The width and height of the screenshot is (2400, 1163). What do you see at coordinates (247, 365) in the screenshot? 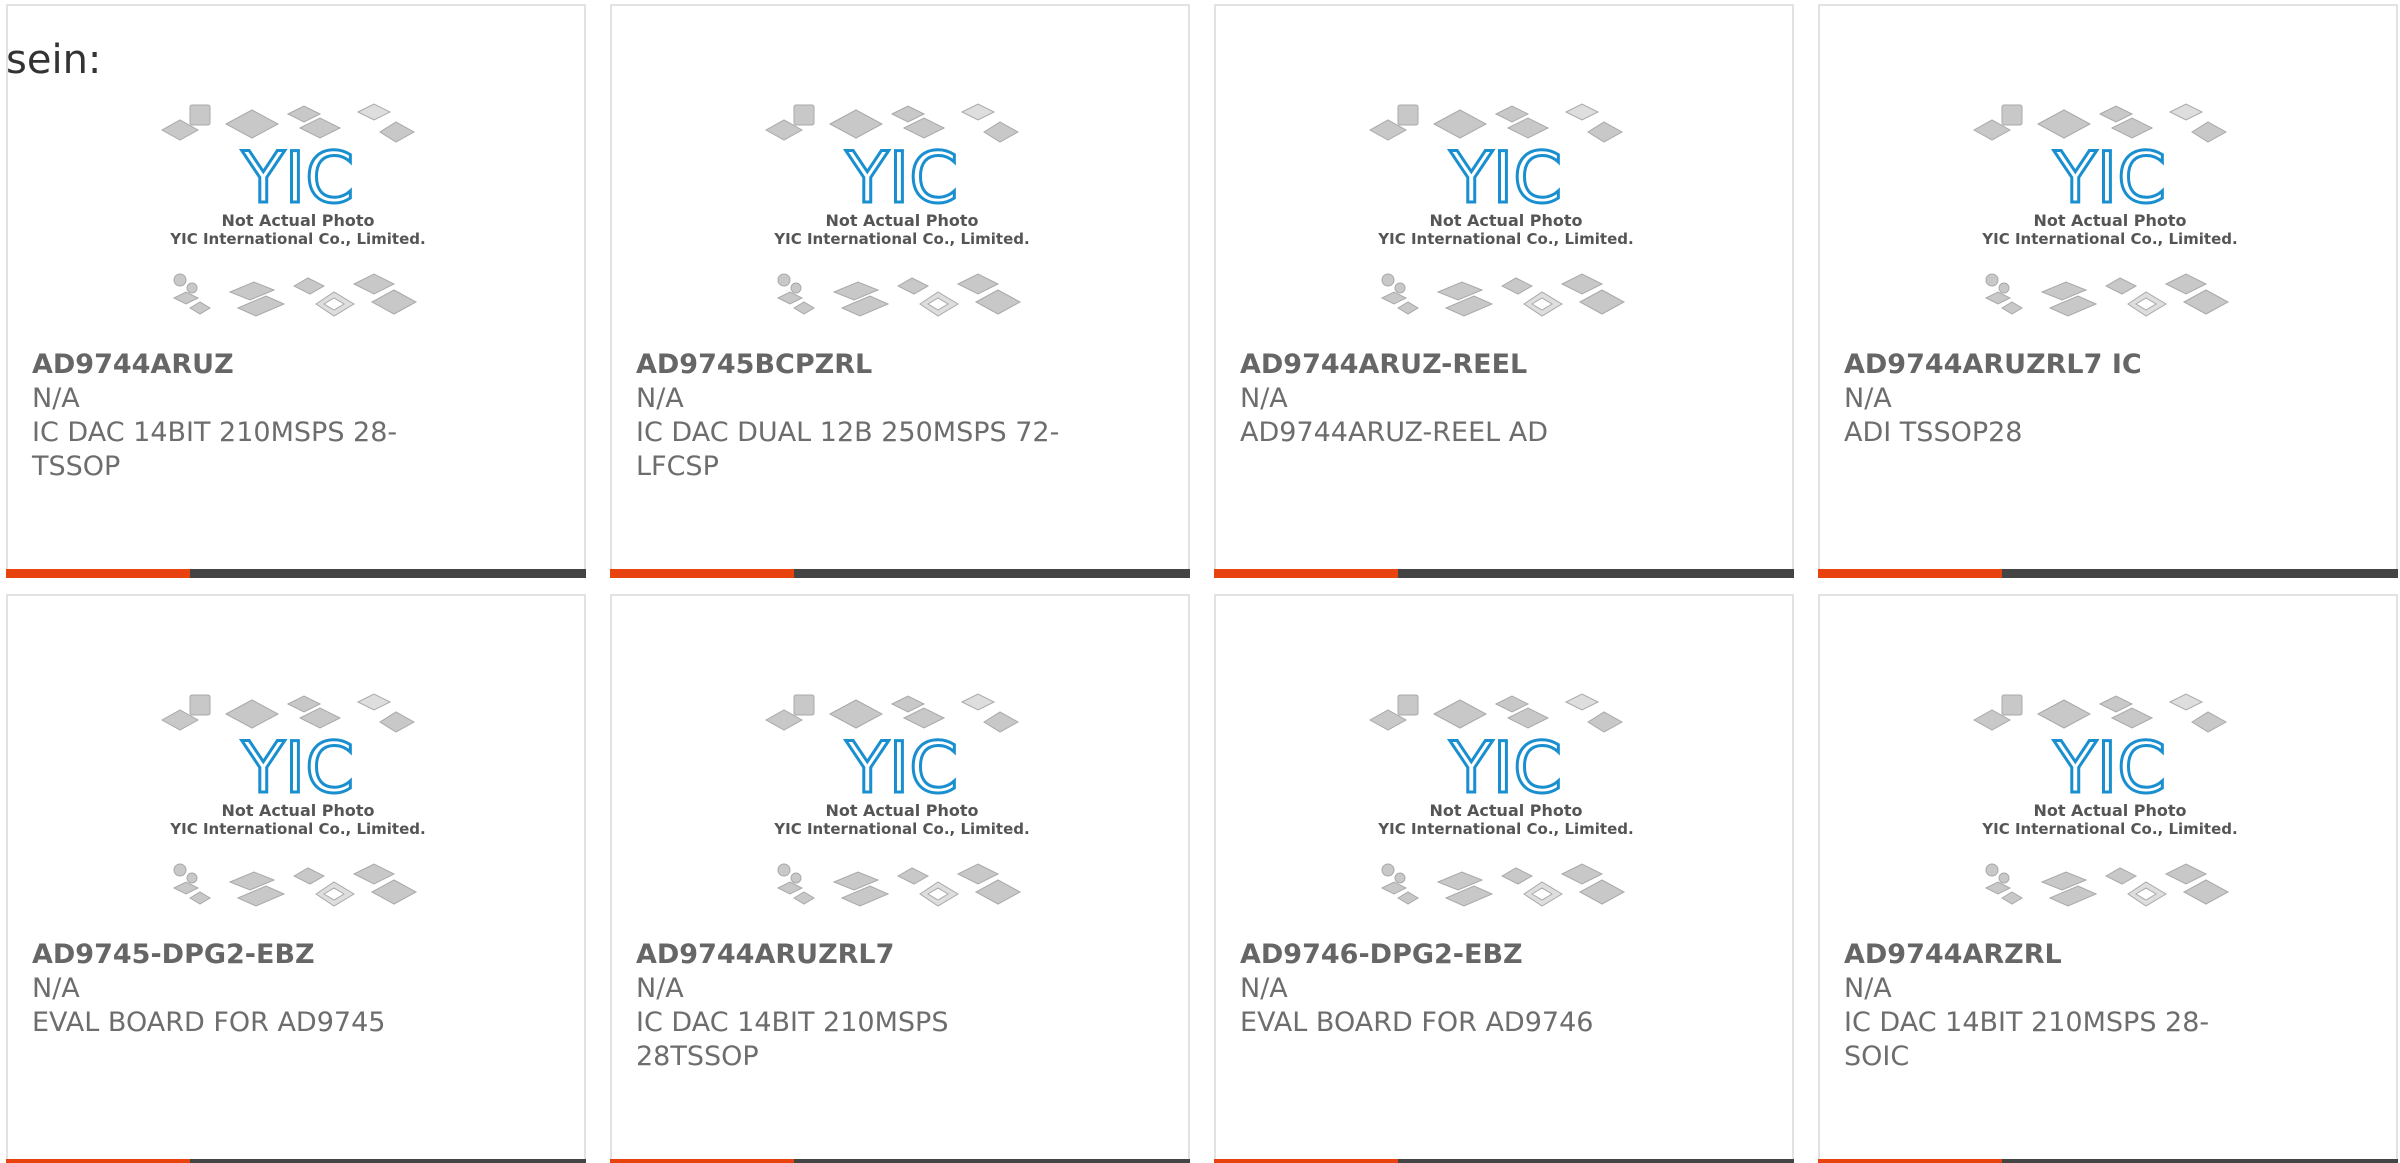
I see `part-number-link: AD9744ARUZ` at bounding box center [247, 365].